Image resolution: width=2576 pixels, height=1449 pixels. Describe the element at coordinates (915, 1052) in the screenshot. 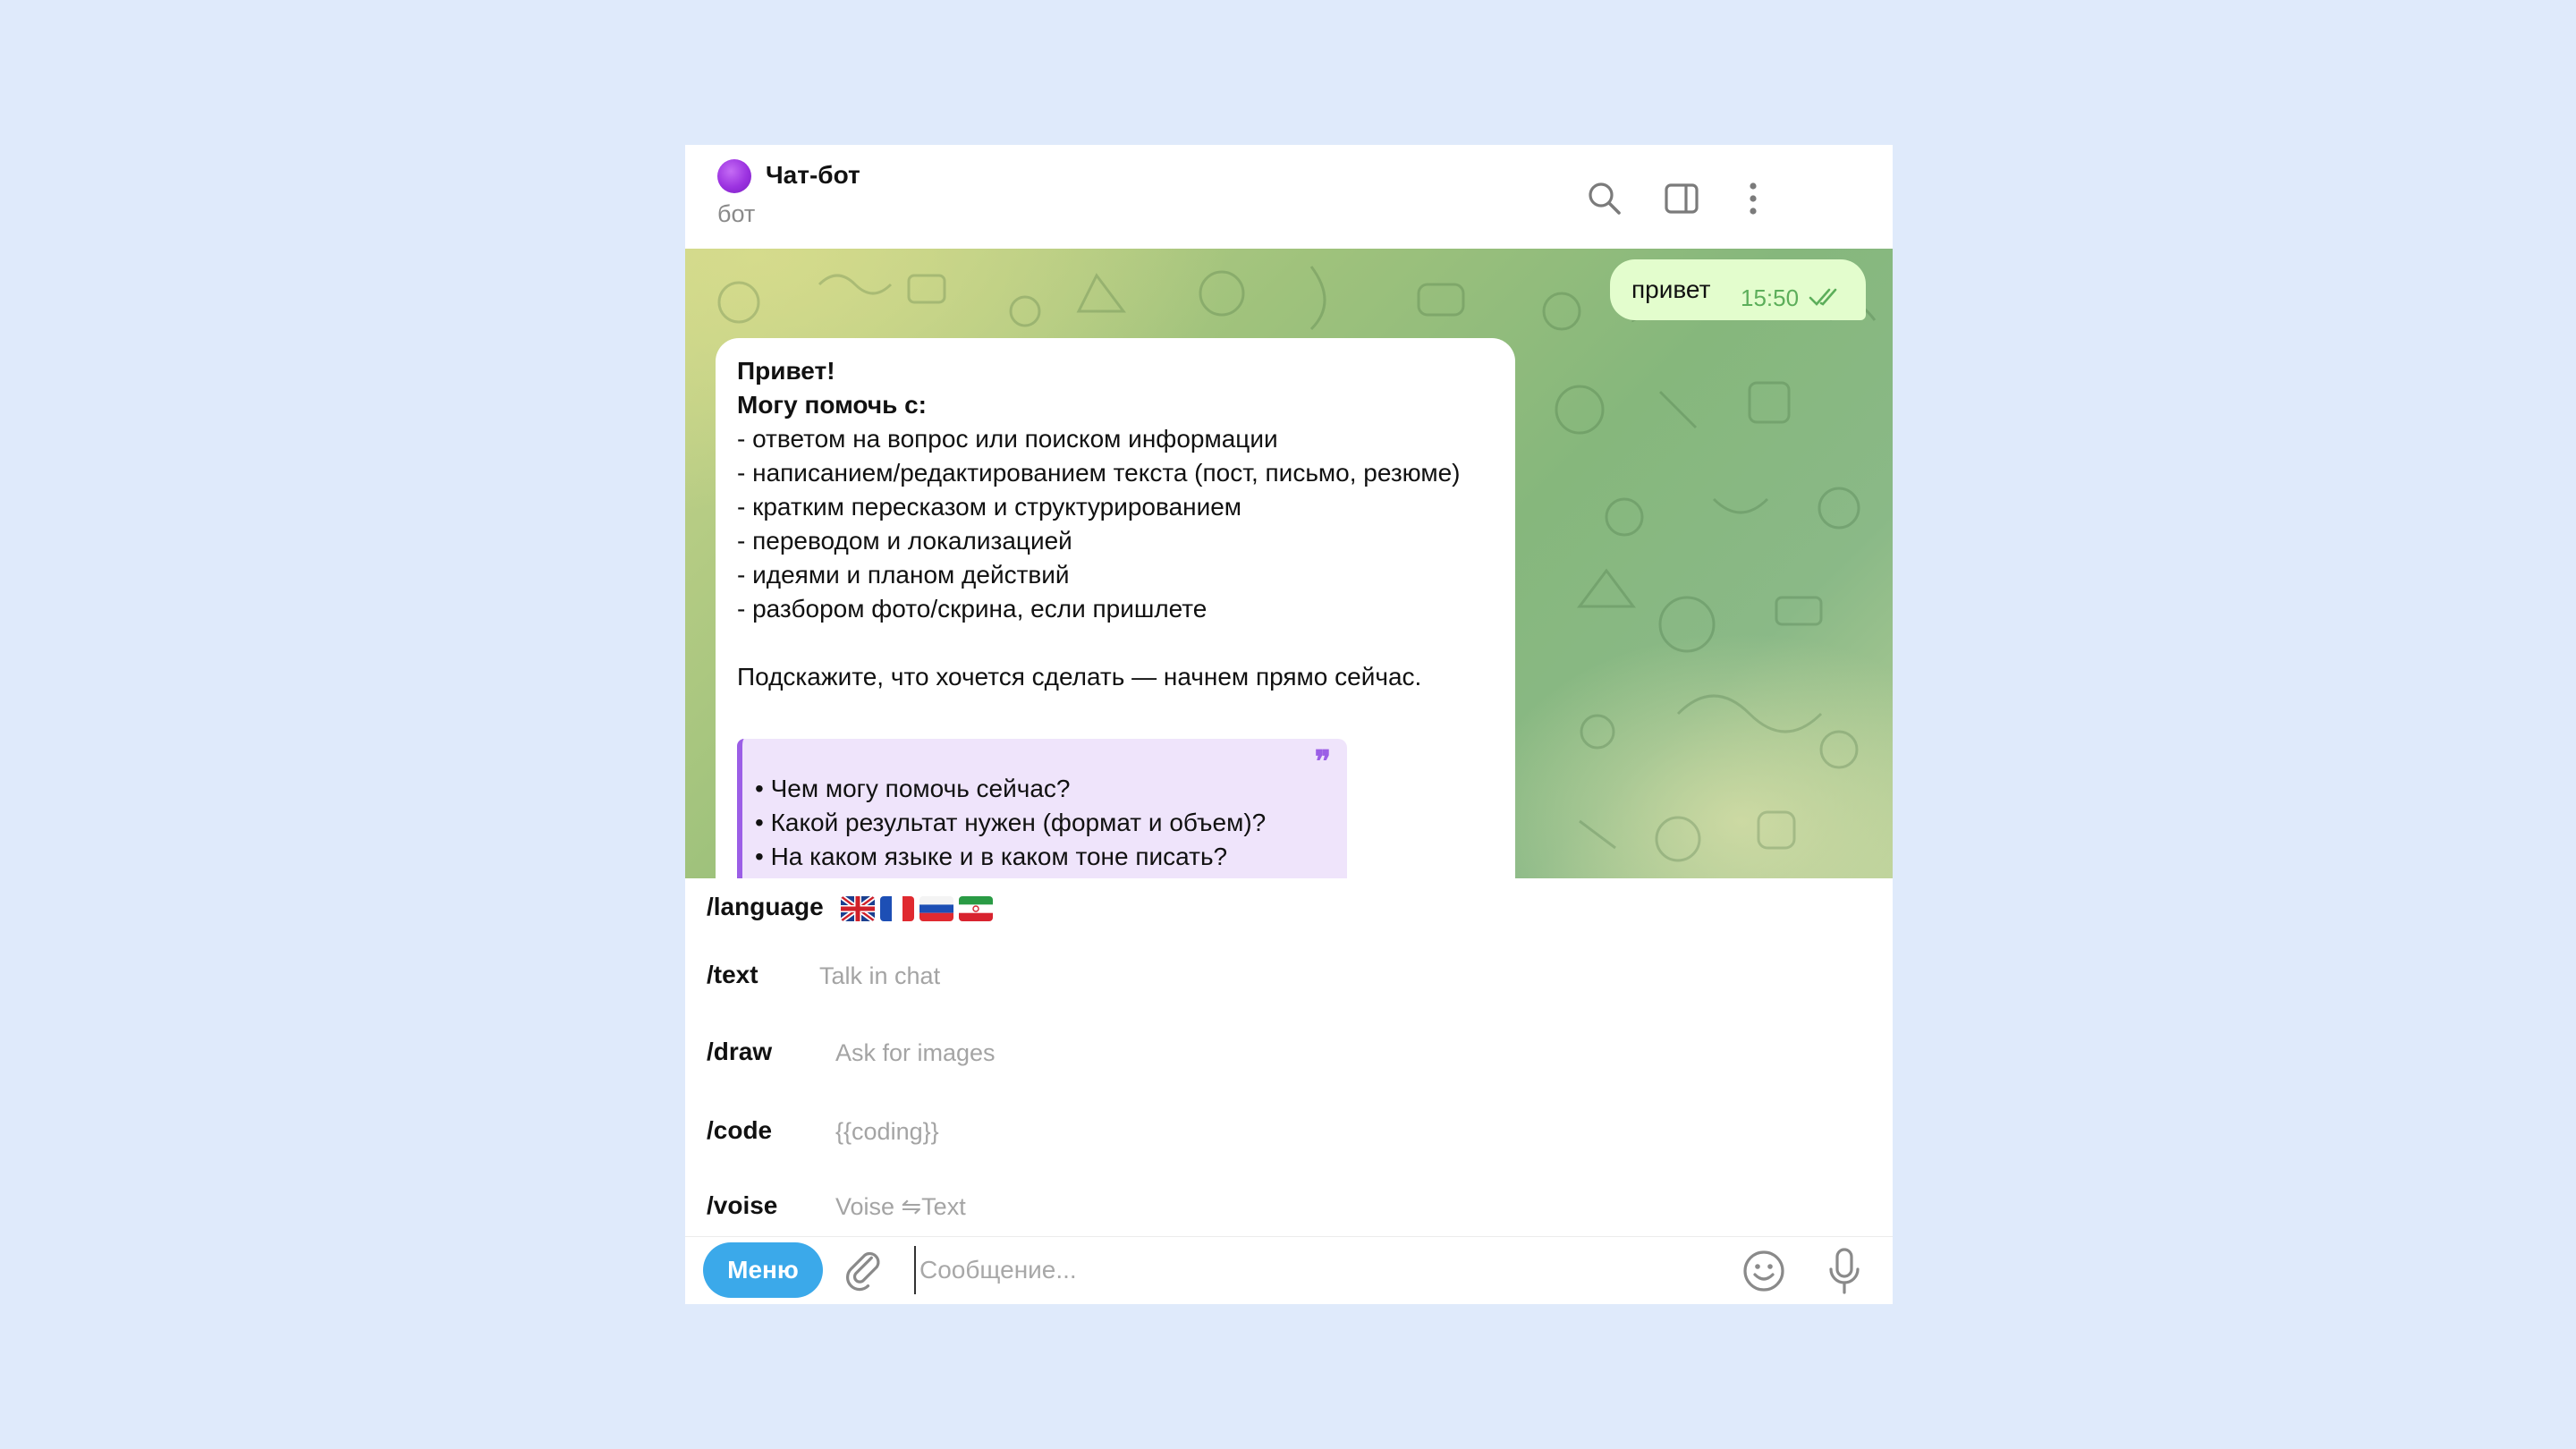

I see `command-description: Ask for images` at that location.